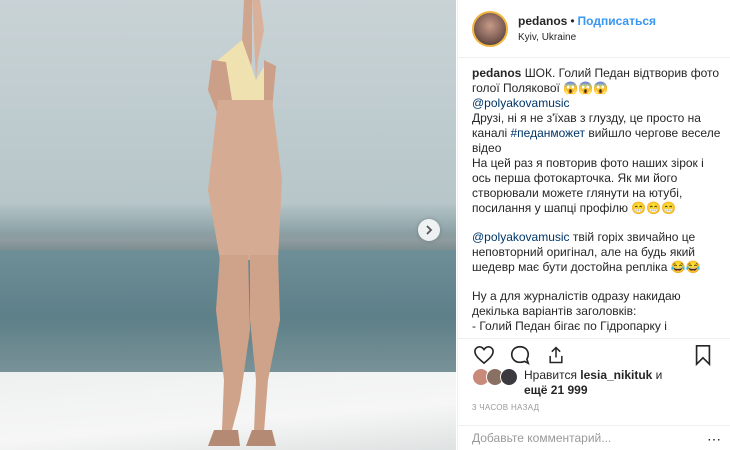  What do you see at coordinates (245, 223) in the screenshot?
I see `photo-figure` at bounding box center [245, 223].